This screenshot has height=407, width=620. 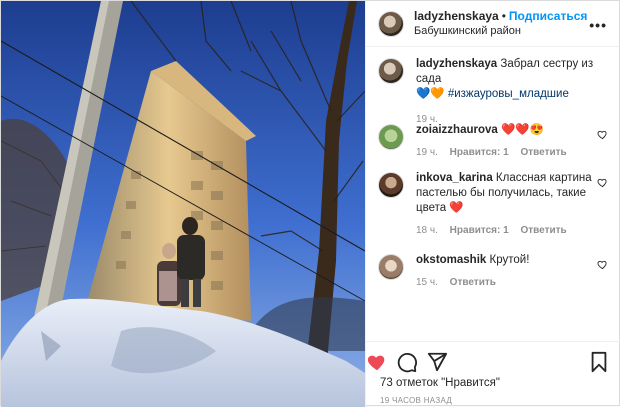 What do you see at coordinates (456, 16) in the screenshot?
I see `author-username: ladyzhenskaya` at bounding box center [456, 16].